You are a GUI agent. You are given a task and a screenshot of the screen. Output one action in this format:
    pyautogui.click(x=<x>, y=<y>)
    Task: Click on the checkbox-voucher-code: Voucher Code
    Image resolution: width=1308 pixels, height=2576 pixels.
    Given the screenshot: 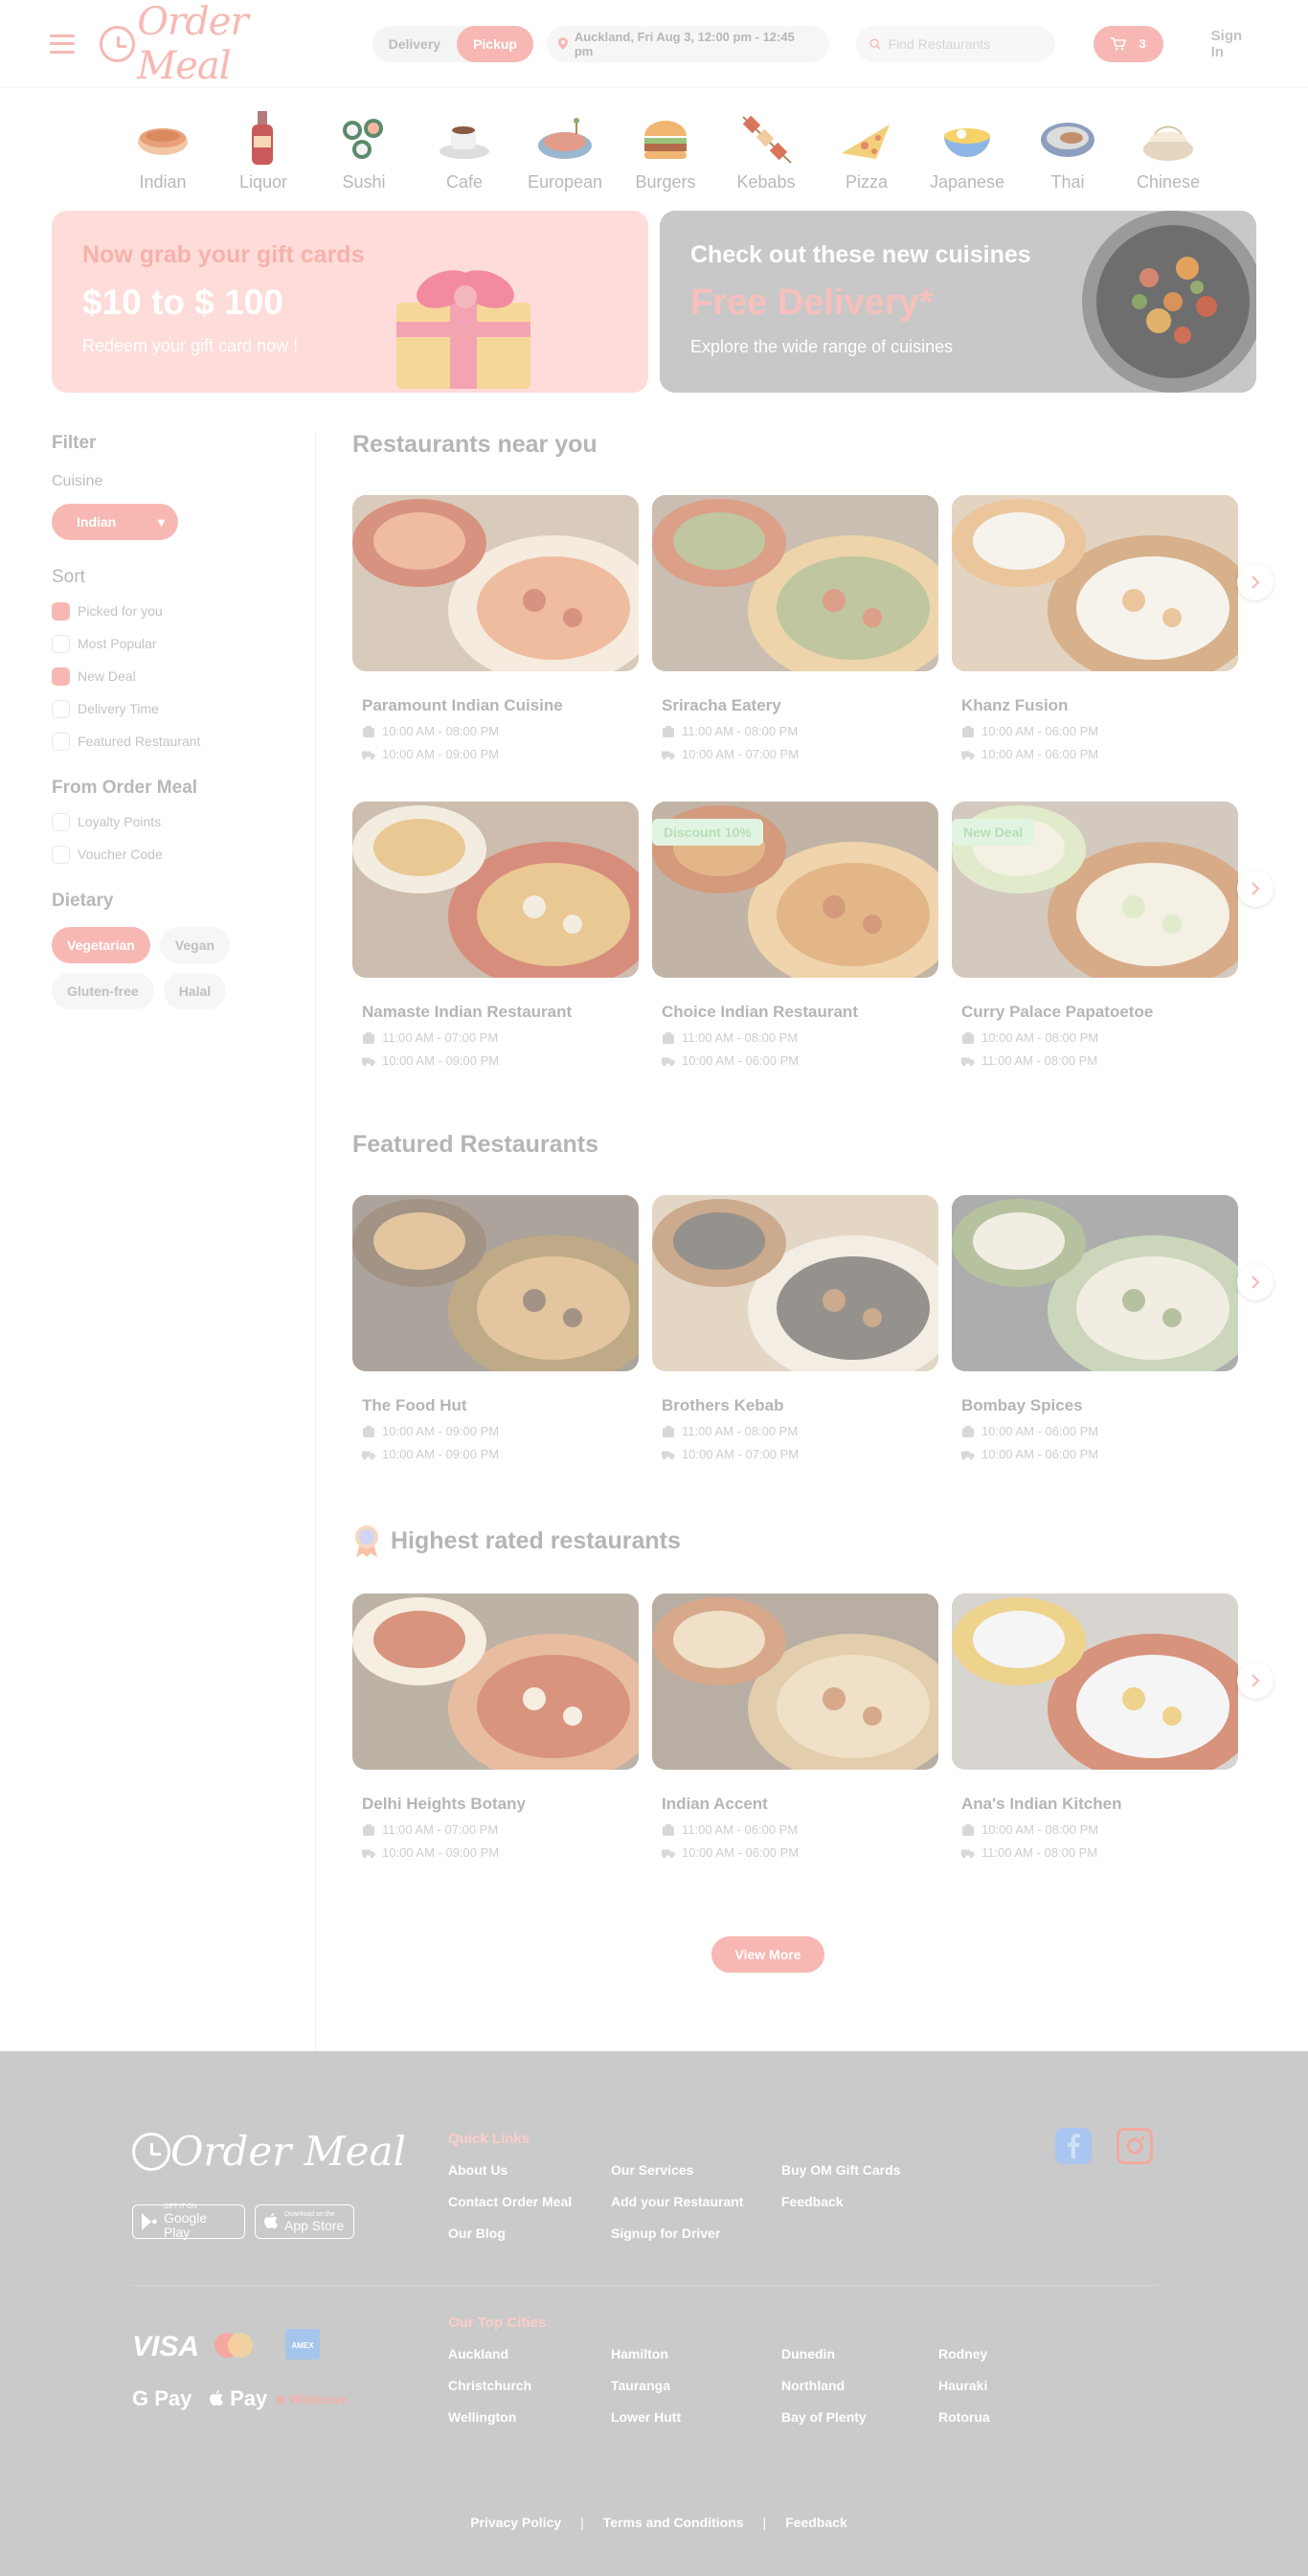 What is the action you would take?
    pyautogui.click(x=174, y=854)
    